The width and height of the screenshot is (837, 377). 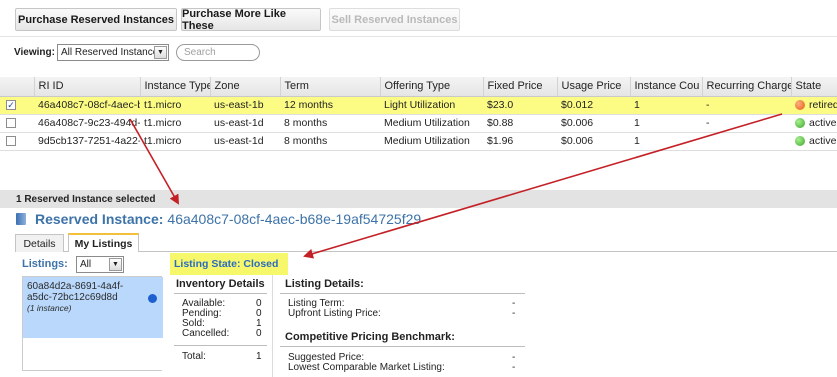 What do you see at coordinates (520, 141) in the screenshot?
I see `cell-fixed-price: $1.96` at bounding box center [520, 141].